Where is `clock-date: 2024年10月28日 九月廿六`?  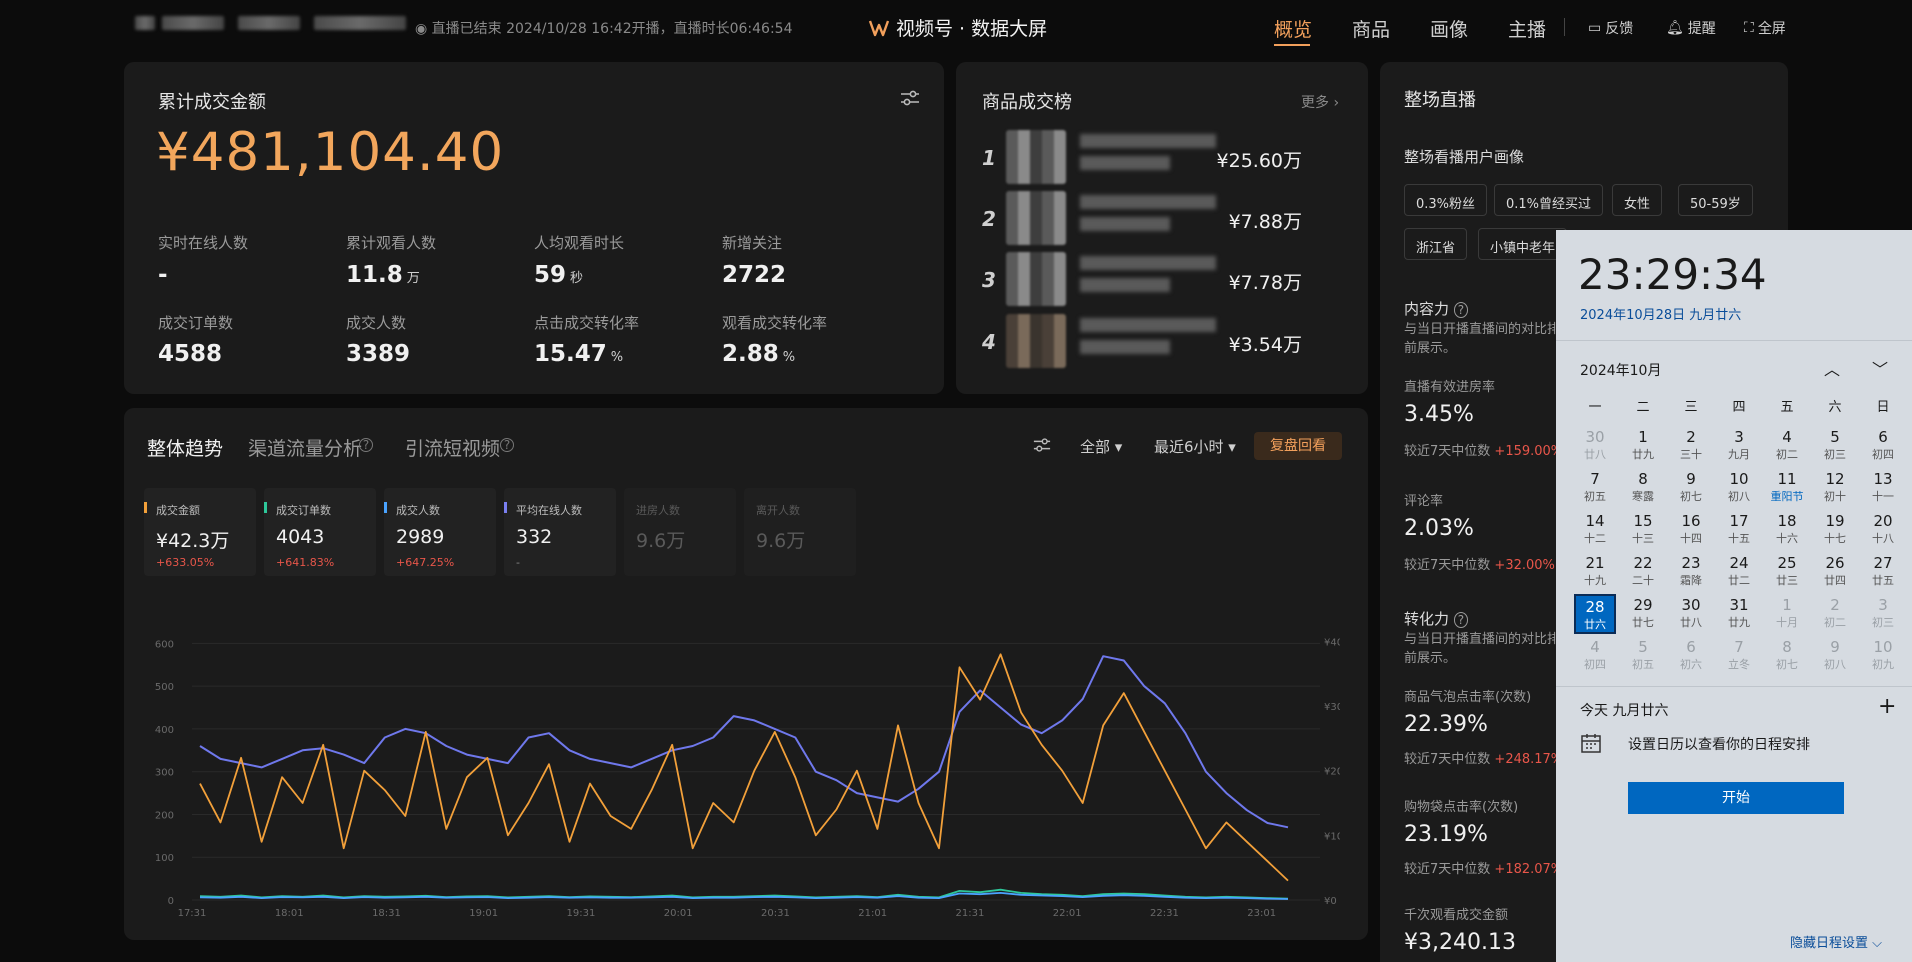 clock-date: 2024年10月28日 九月廿六 is located at coordinates (1660, 313).